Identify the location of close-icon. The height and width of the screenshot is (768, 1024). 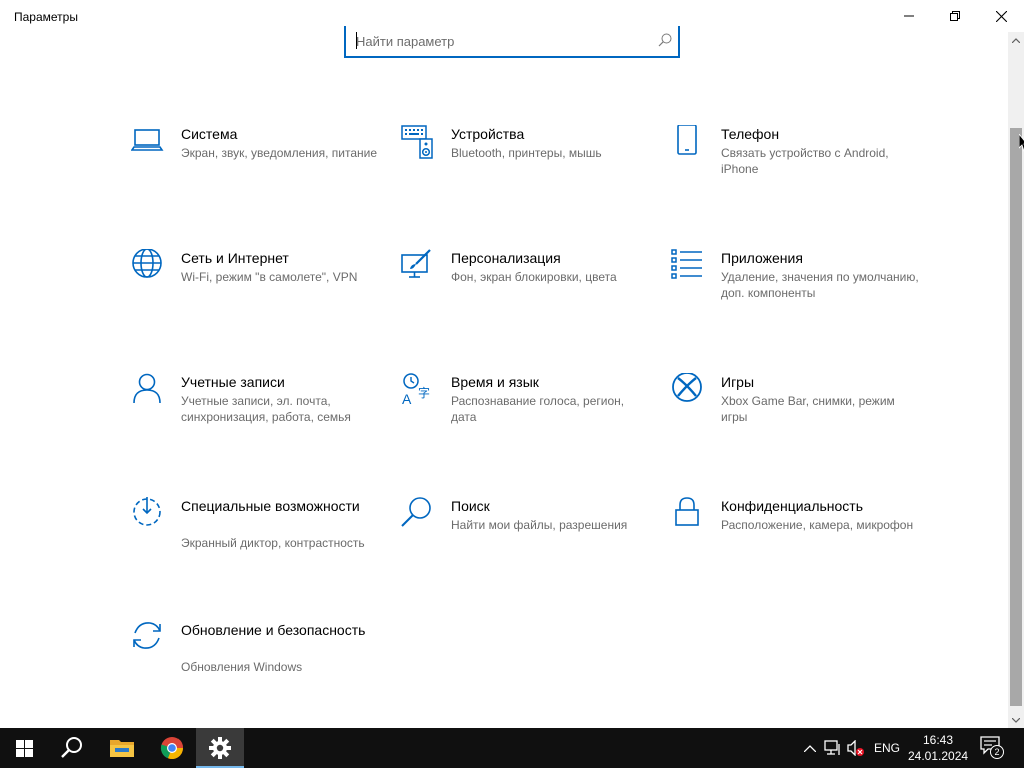
(1001, 16).